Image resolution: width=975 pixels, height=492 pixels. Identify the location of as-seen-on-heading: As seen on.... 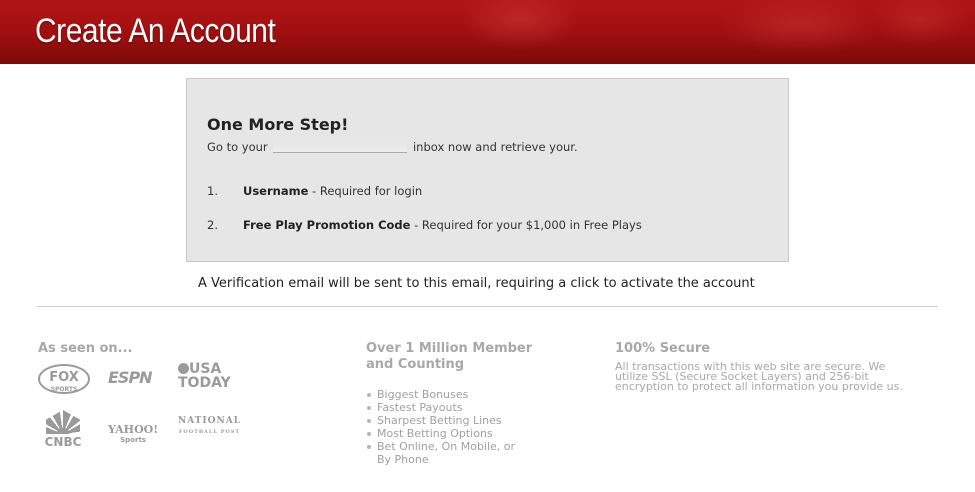
(85, 348).